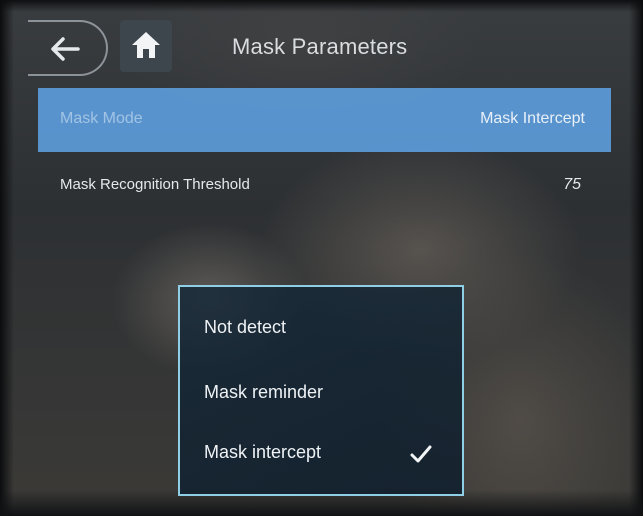  What do you see at coordinates (532, 118) in the screenshot?
I see `mask-mode-value: Mask Intercept` at bounding box center [532, 118].